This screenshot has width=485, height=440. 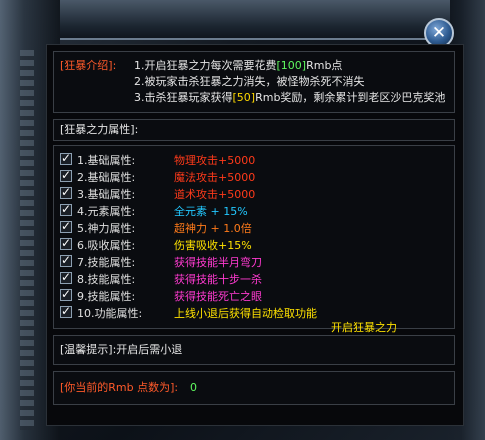 What do you see at coordinates (88, 65) in the screenshot?
I see `intro-label: [狂暴介绍]:` at bounding box center [88, 65].